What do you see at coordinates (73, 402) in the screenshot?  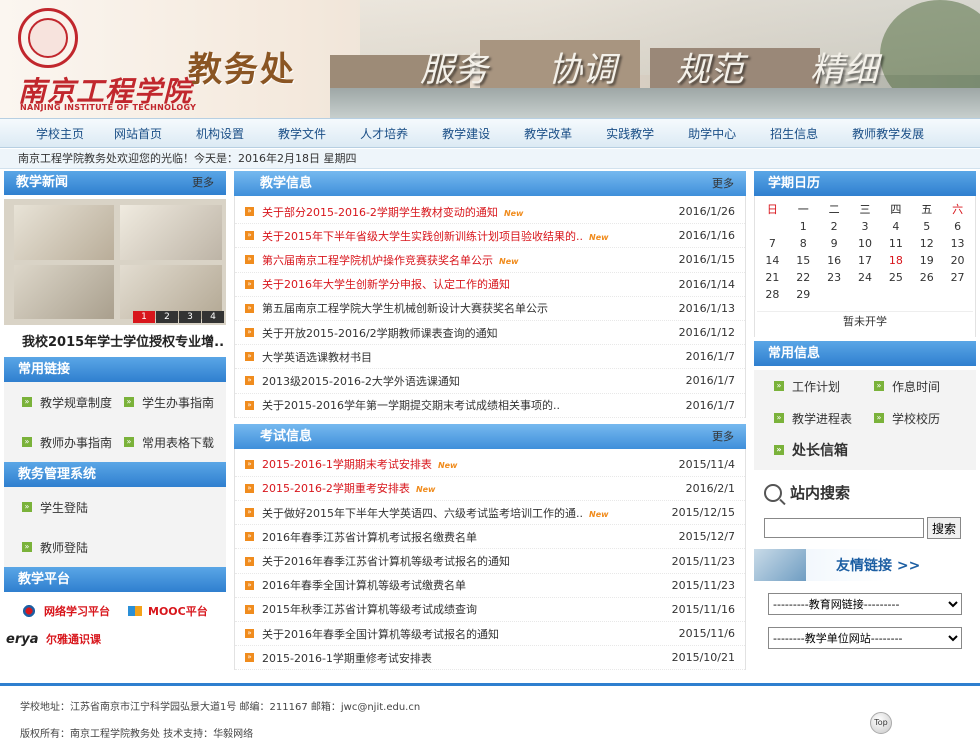 I see `link-regulations: » 教学规章制度` at bounding box center [73, 402].